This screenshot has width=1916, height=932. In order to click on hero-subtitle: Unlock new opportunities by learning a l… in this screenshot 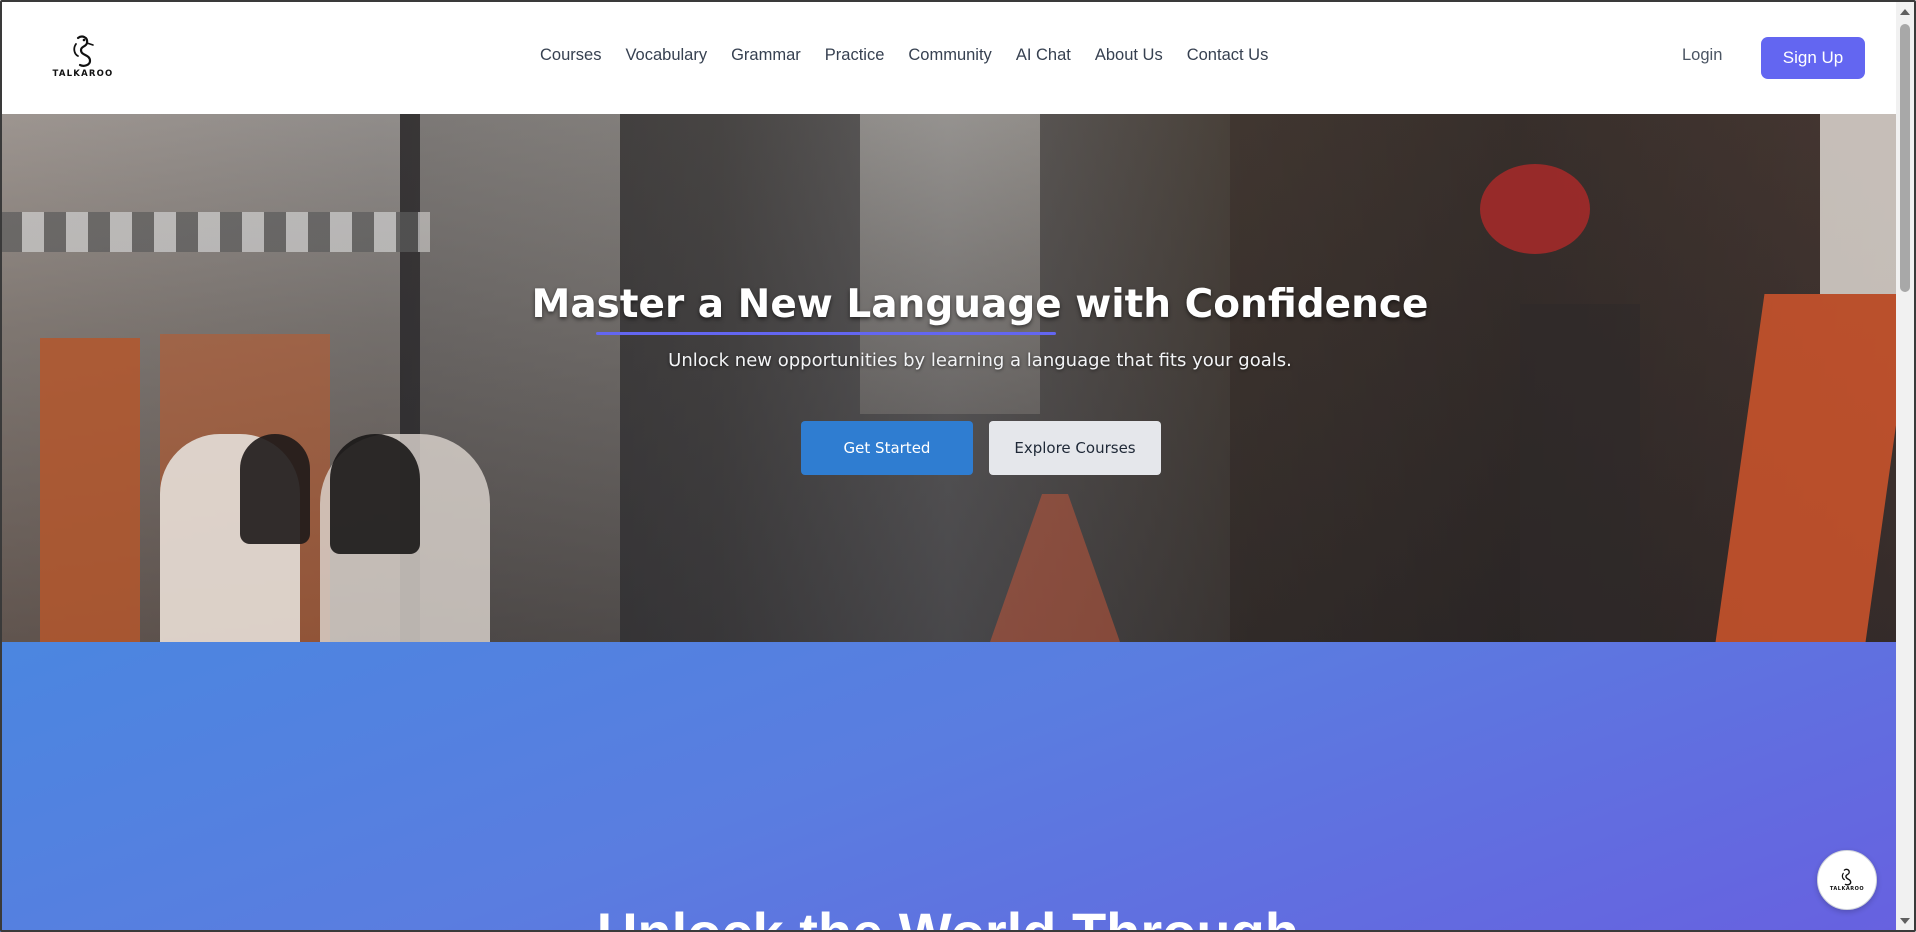, I will do `click(980, 360)`.